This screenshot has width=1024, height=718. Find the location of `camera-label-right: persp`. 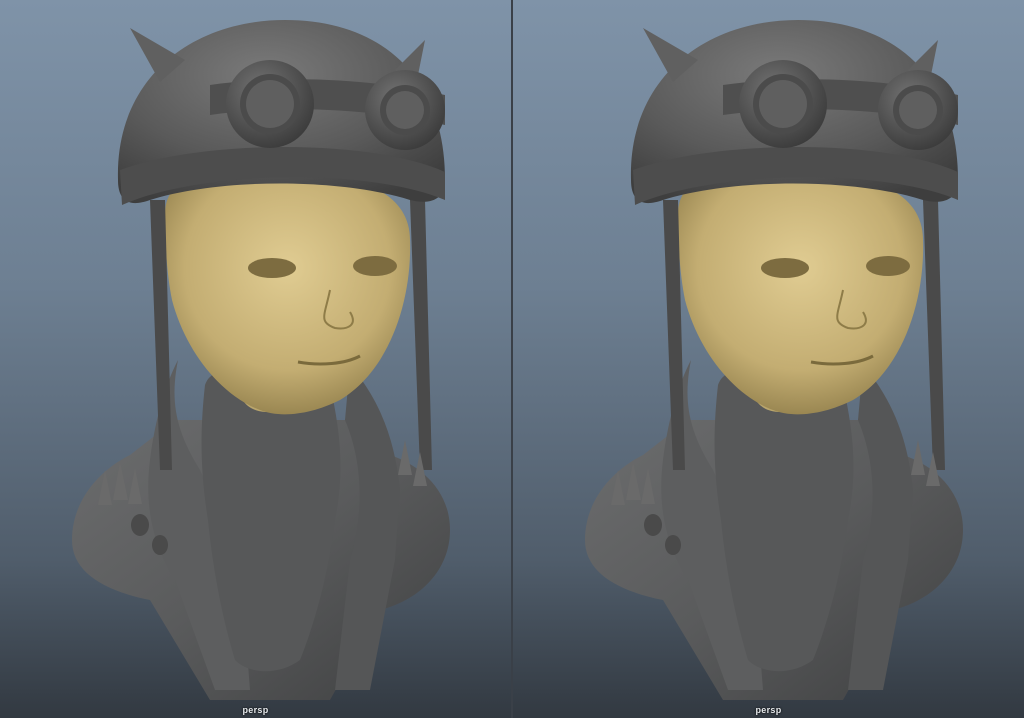

camera-label-right: persp is located at coordinates (768, 710).